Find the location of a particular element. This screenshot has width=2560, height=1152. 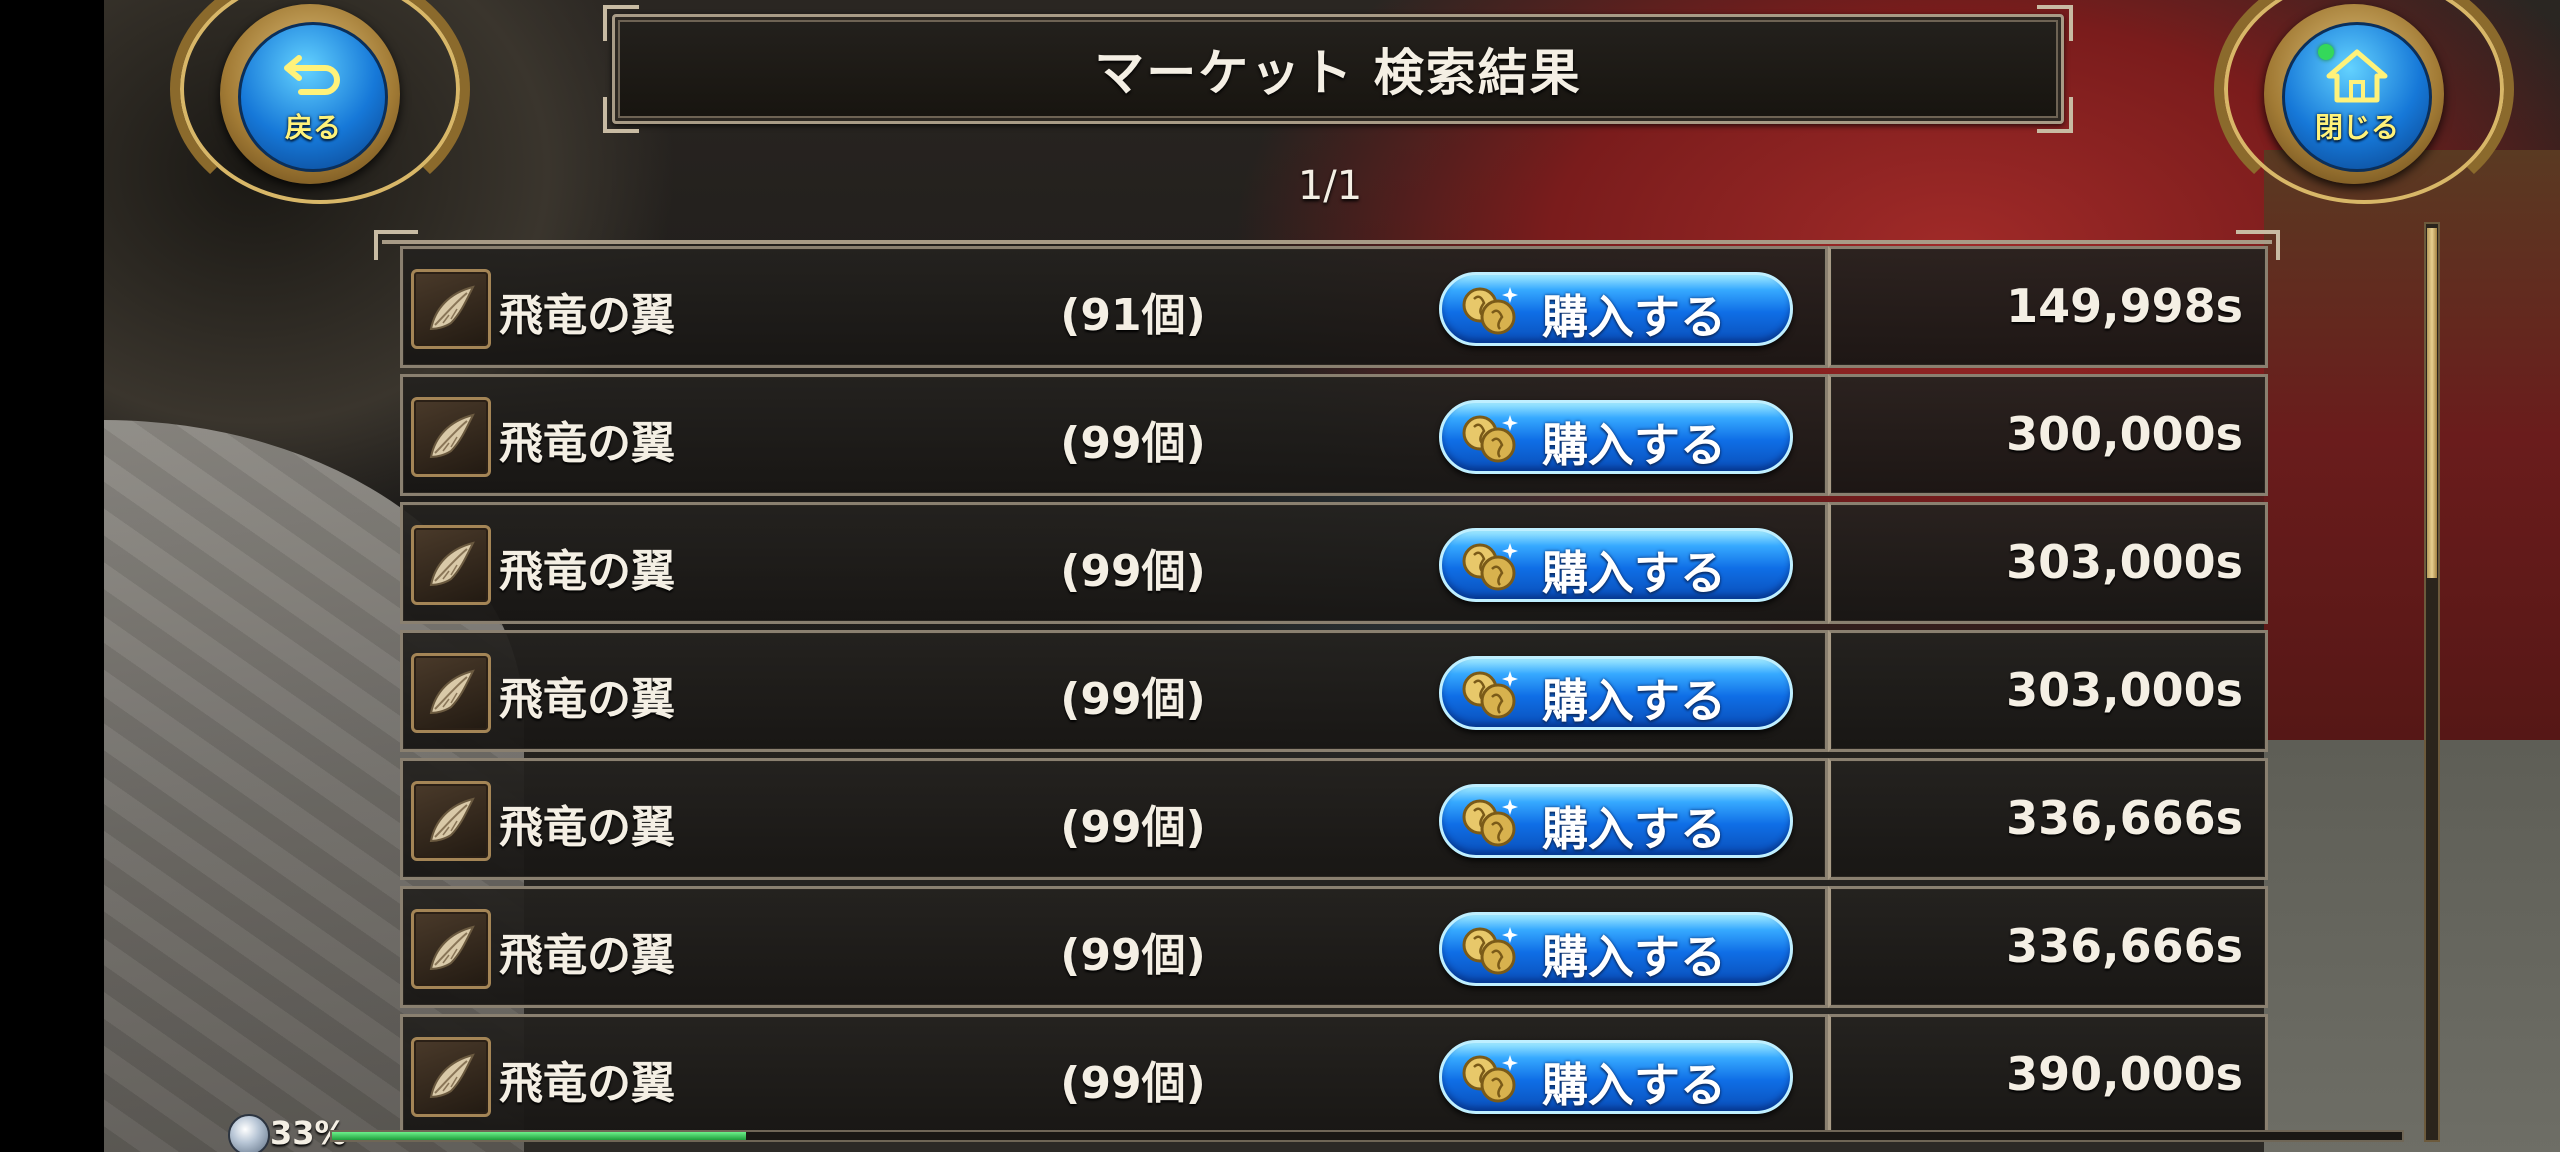

listing-price-cell: 149,998s is located at coordinates (2048, 307).